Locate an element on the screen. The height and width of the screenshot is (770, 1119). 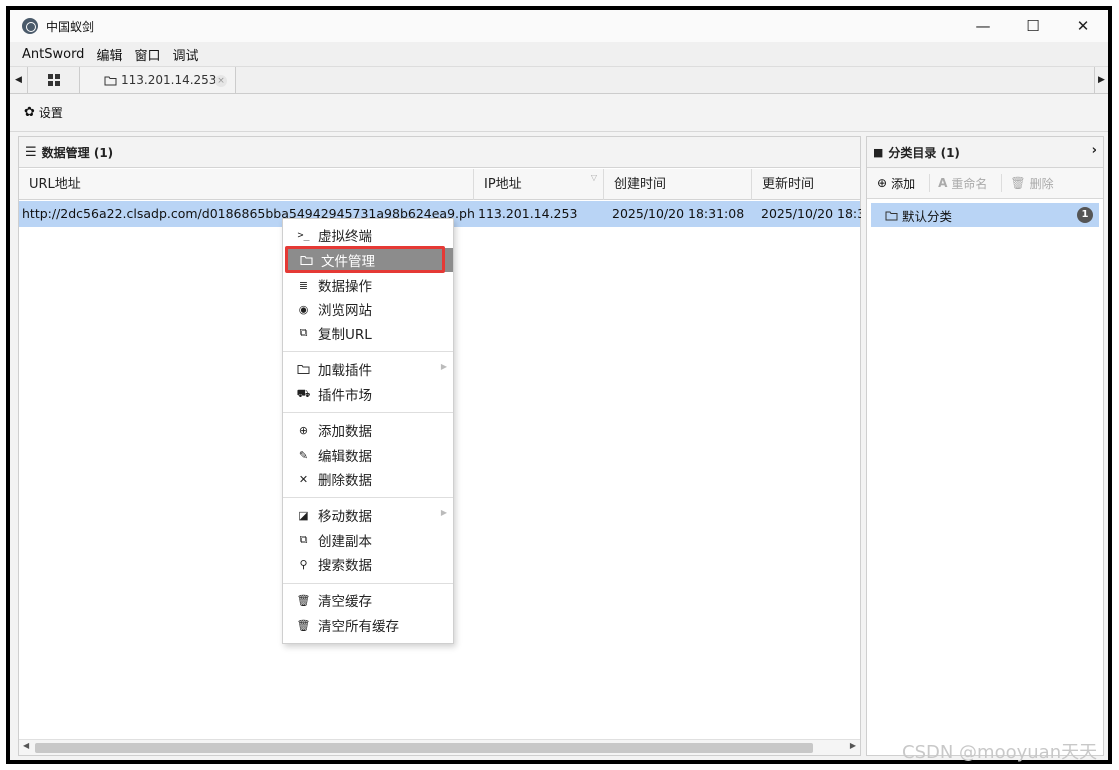
horizontal-scrollbar: ◀ ▶ is located at coordinates (439, 747).